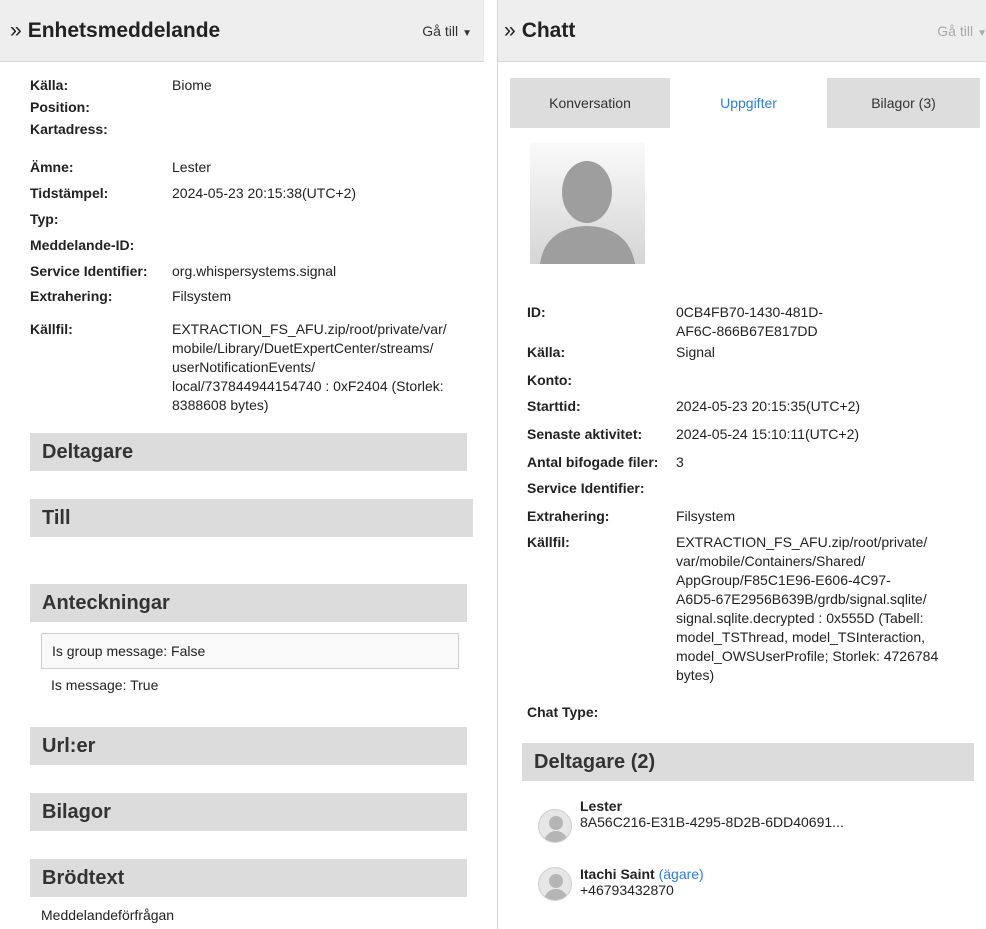 The height and width of the screenshot is (929, 986). Describe the element at coordinates (82, 245) in the screenshot. I see `field-key: Meddelande-ID:` at that location.